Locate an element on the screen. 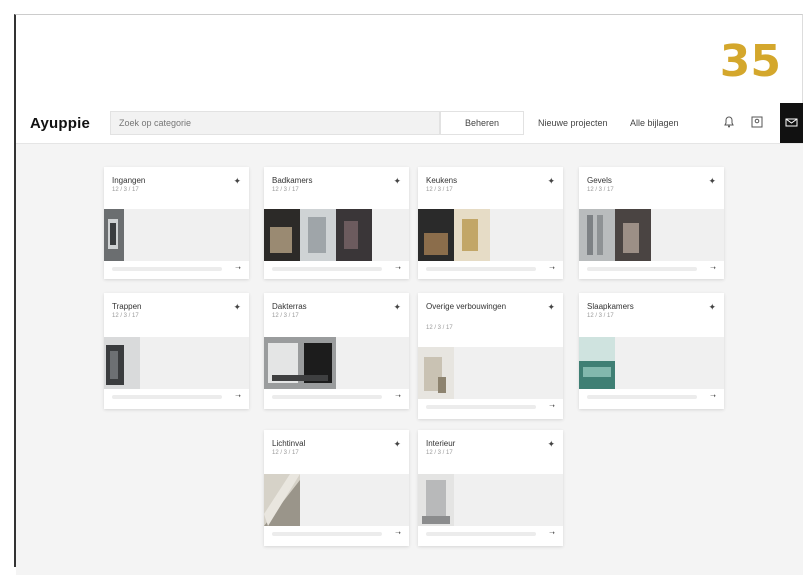  category-card: Lichtinval 12 / 3 / 17 ✦ ➝ is located at coordinates (336, 488).